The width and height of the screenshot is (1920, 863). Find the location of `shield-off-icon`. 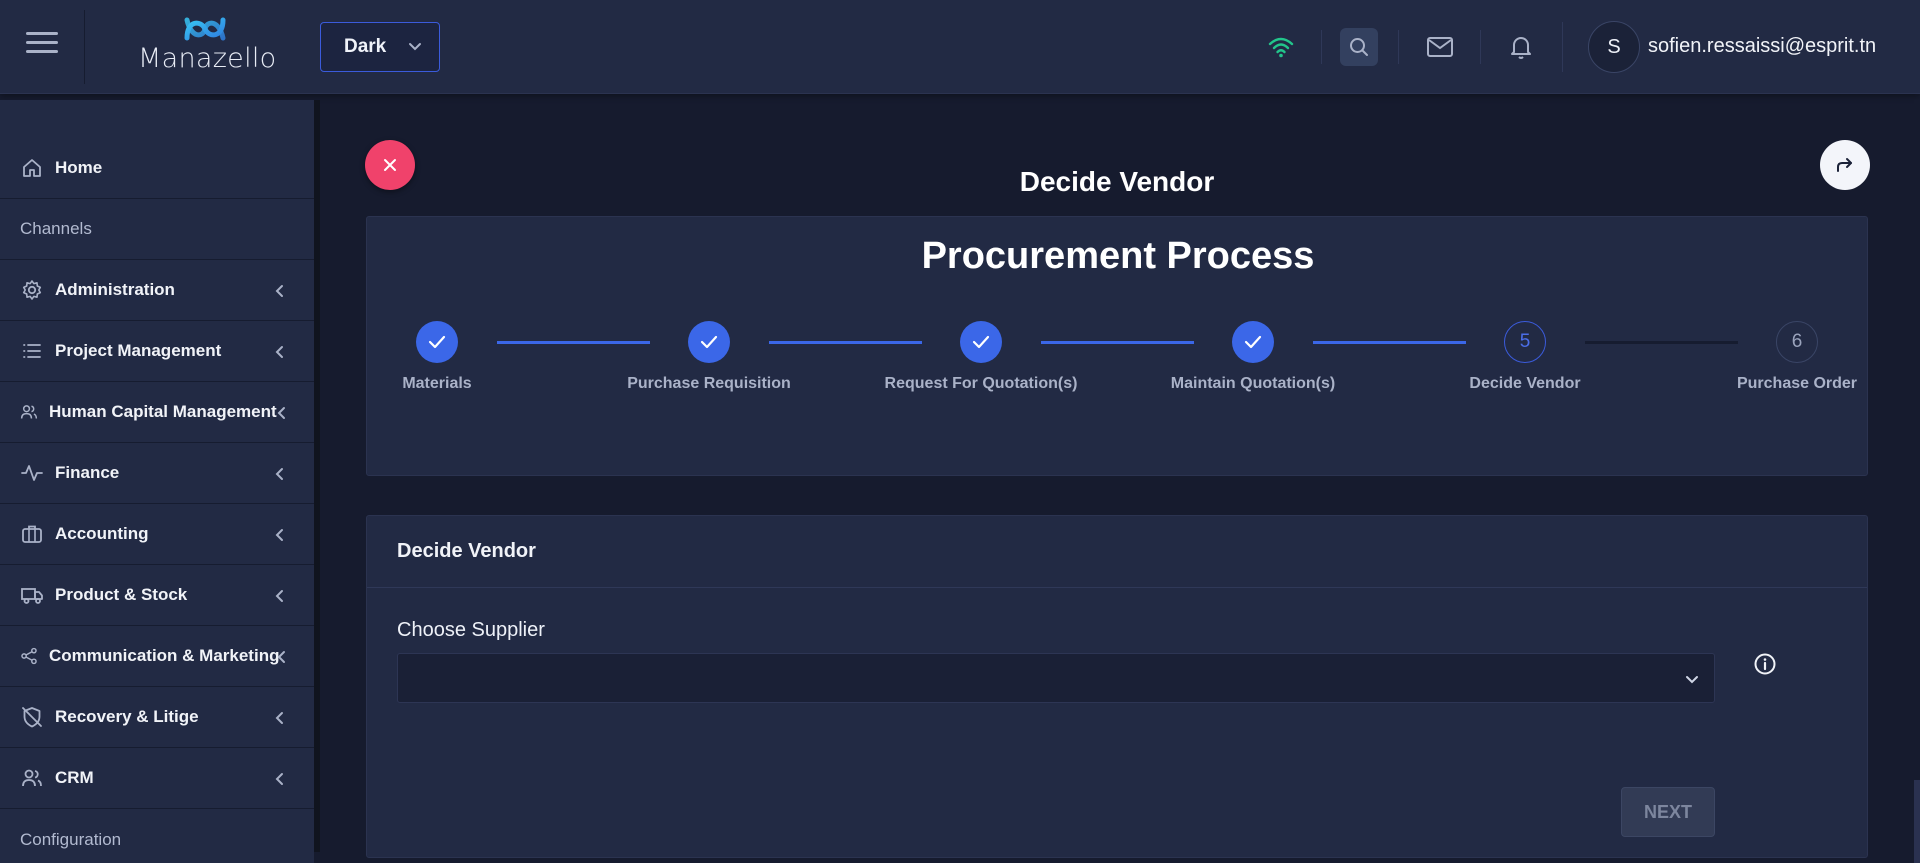

shield-off-icon is located at coordinates (32, 717).